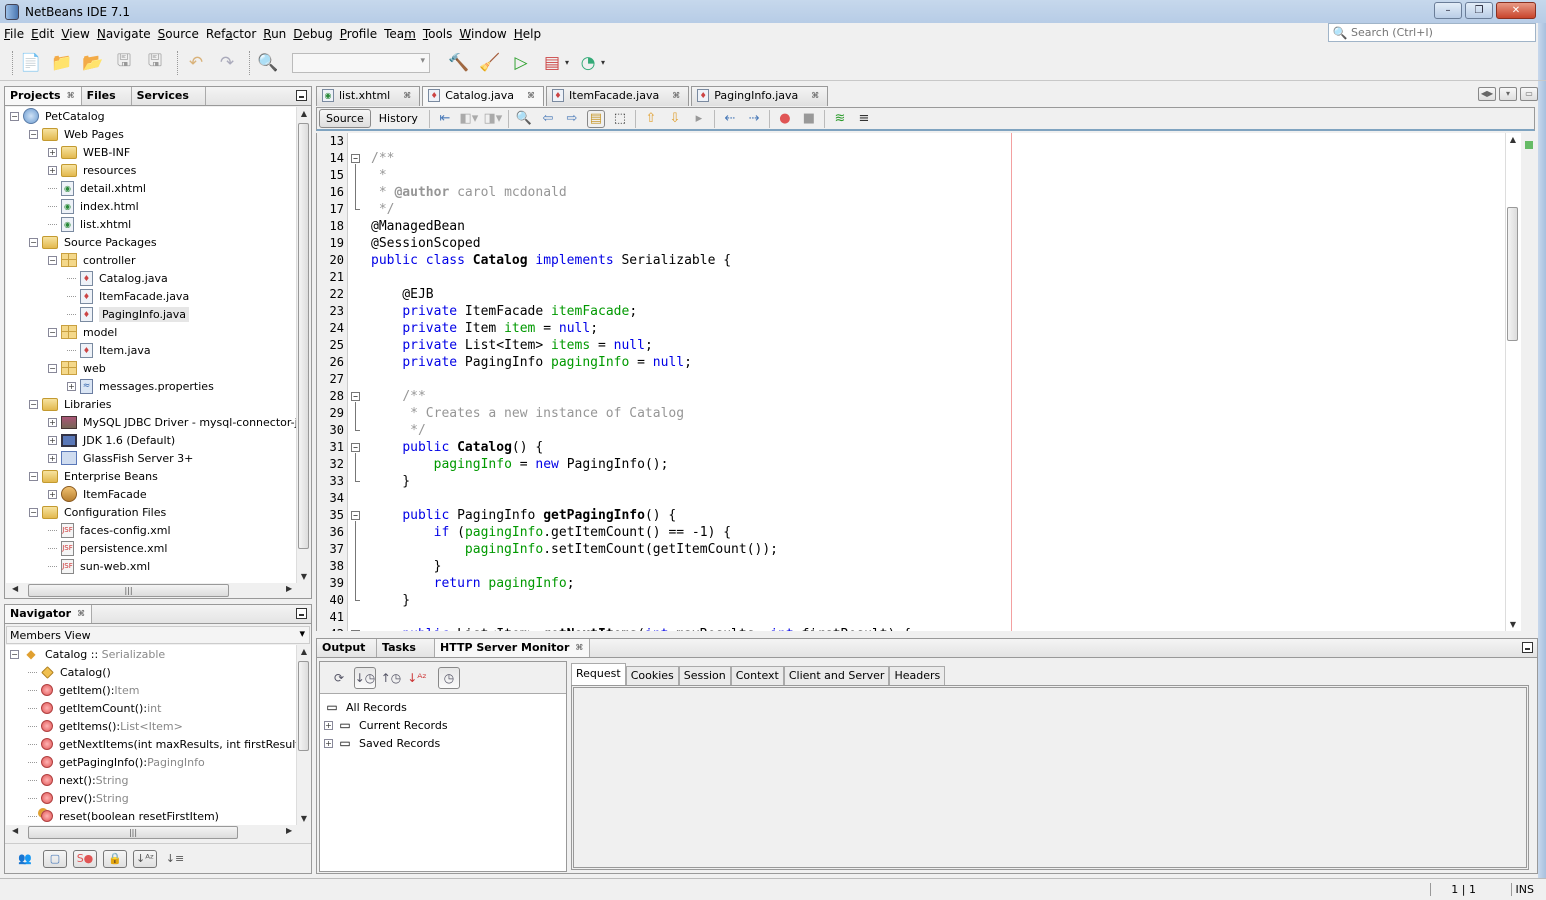  What do you see at coordinates (169, 96) in the screenshot?
I see `tab-services: Services` at bounding box center [169, 96].